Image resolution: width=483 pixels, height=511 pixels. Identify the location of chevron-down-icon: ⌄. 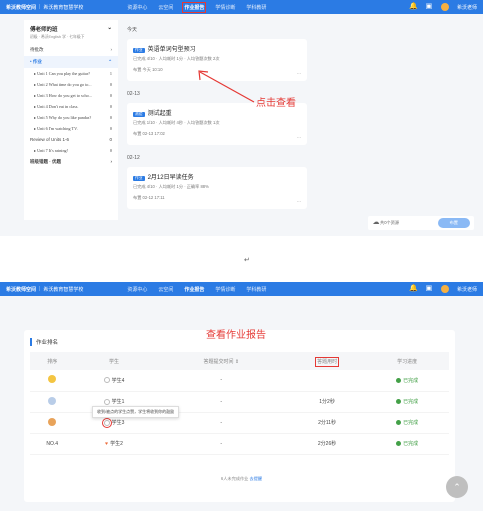
(109, 29).